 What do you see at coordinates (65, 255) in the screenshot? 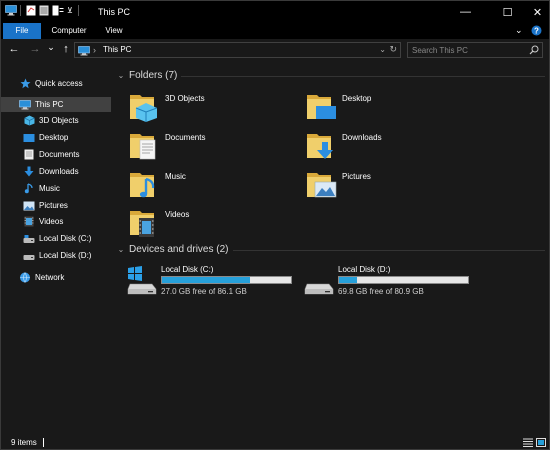
I see `sidebar-item-label: Local Disk (D:)` at bounding box center [65, 255].